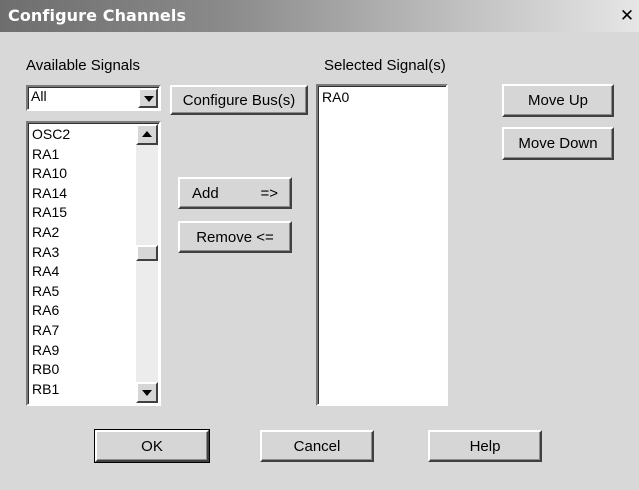 The width and height of the screenshot is (639, 490). What do you see at coordinates (235, 237) in the screenshot?
I see `remove-button: Remove <=` at bounding box center [235, 237].